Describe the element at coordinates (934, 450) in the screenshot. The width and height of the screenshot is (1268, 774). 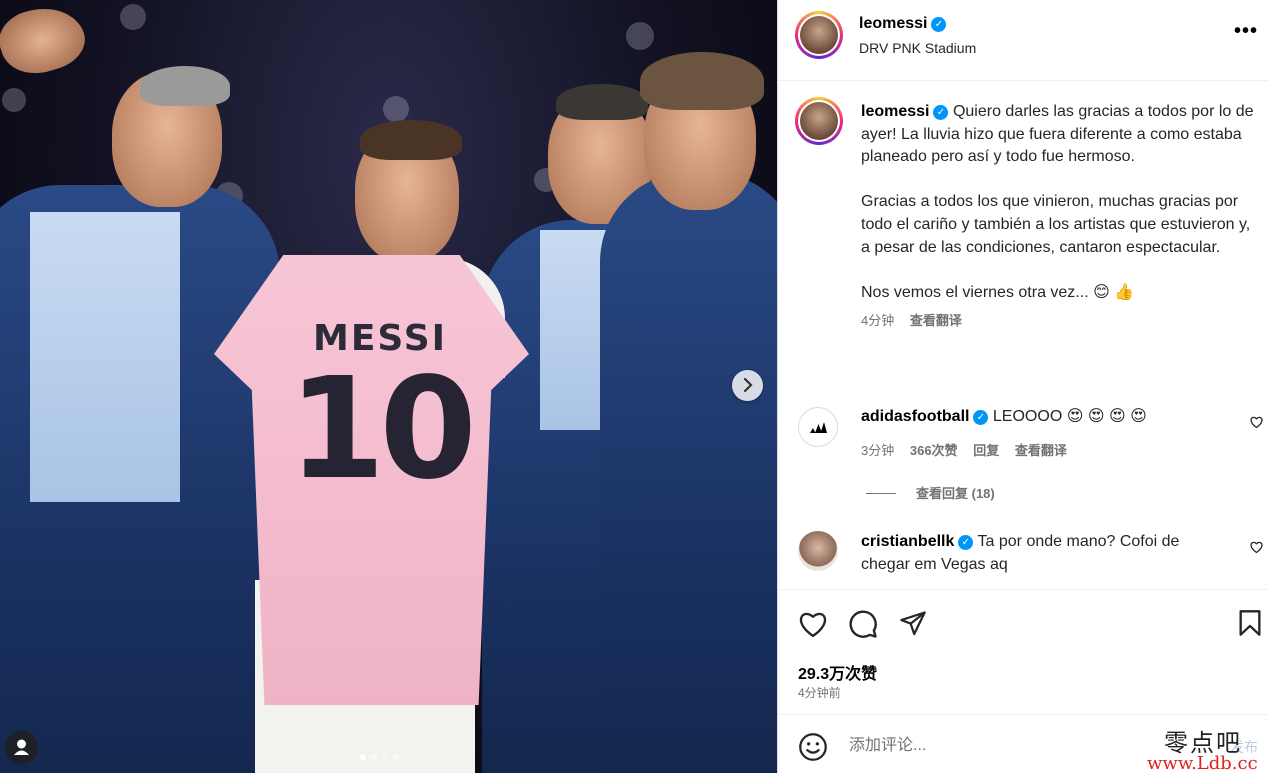
I see `comment-likes: 366次赞` at that location.